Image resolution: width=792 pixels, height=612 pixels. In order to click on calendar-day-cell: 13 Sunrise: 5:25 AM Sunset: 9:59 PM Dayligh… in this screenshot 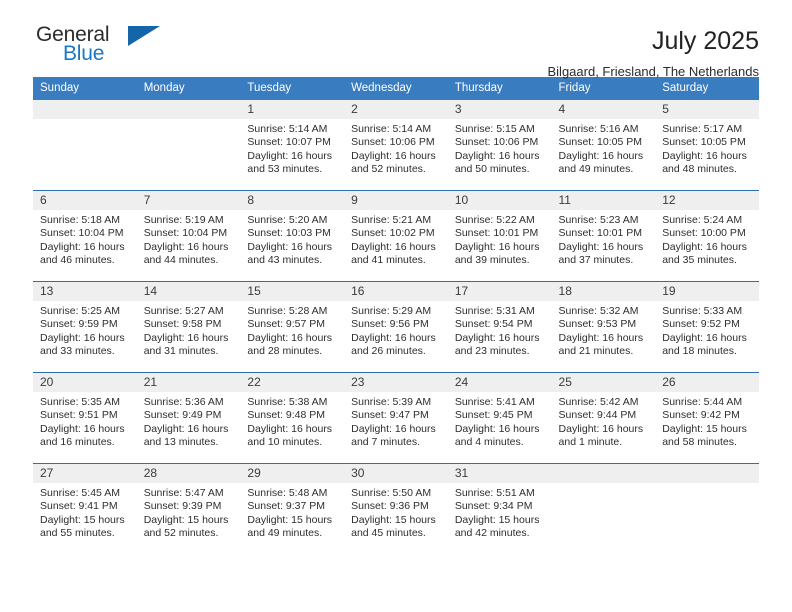, I will do `click(85, 327)`.